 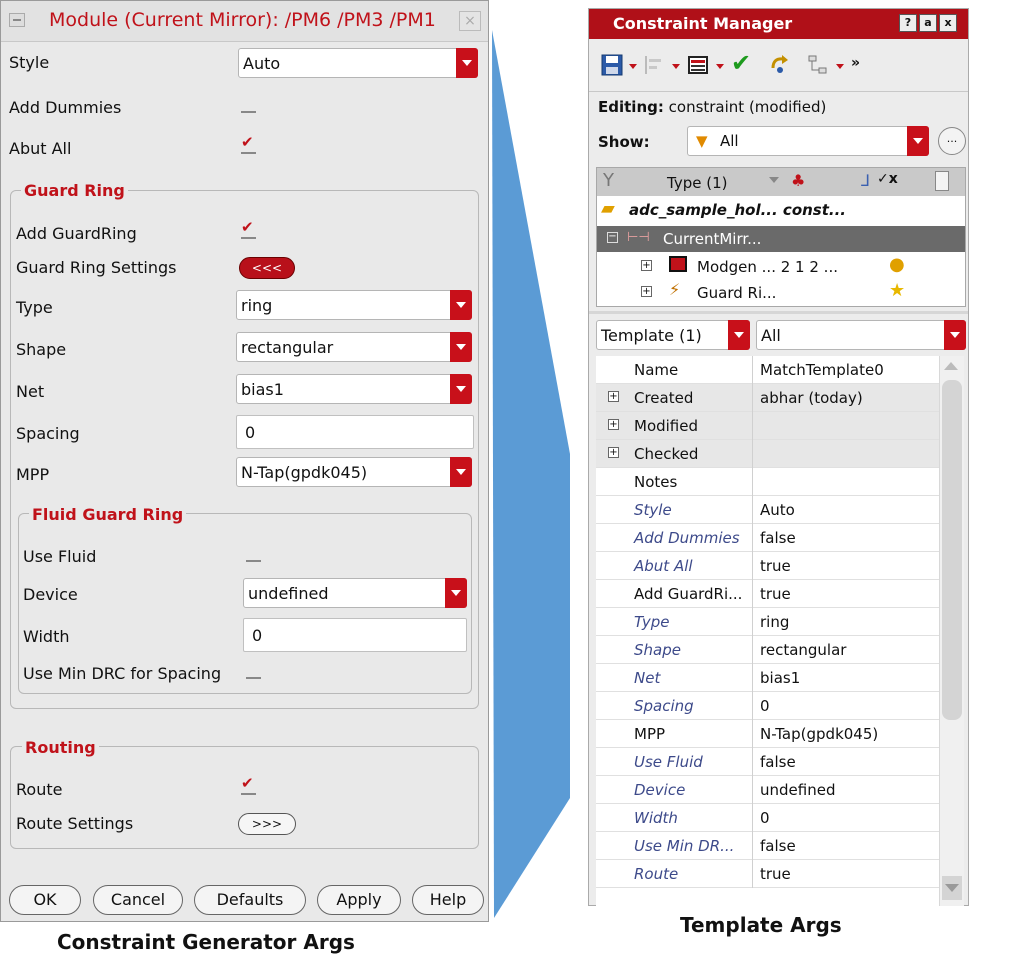 I want to click on filter-icon: Y, so click(x=608, y=180).